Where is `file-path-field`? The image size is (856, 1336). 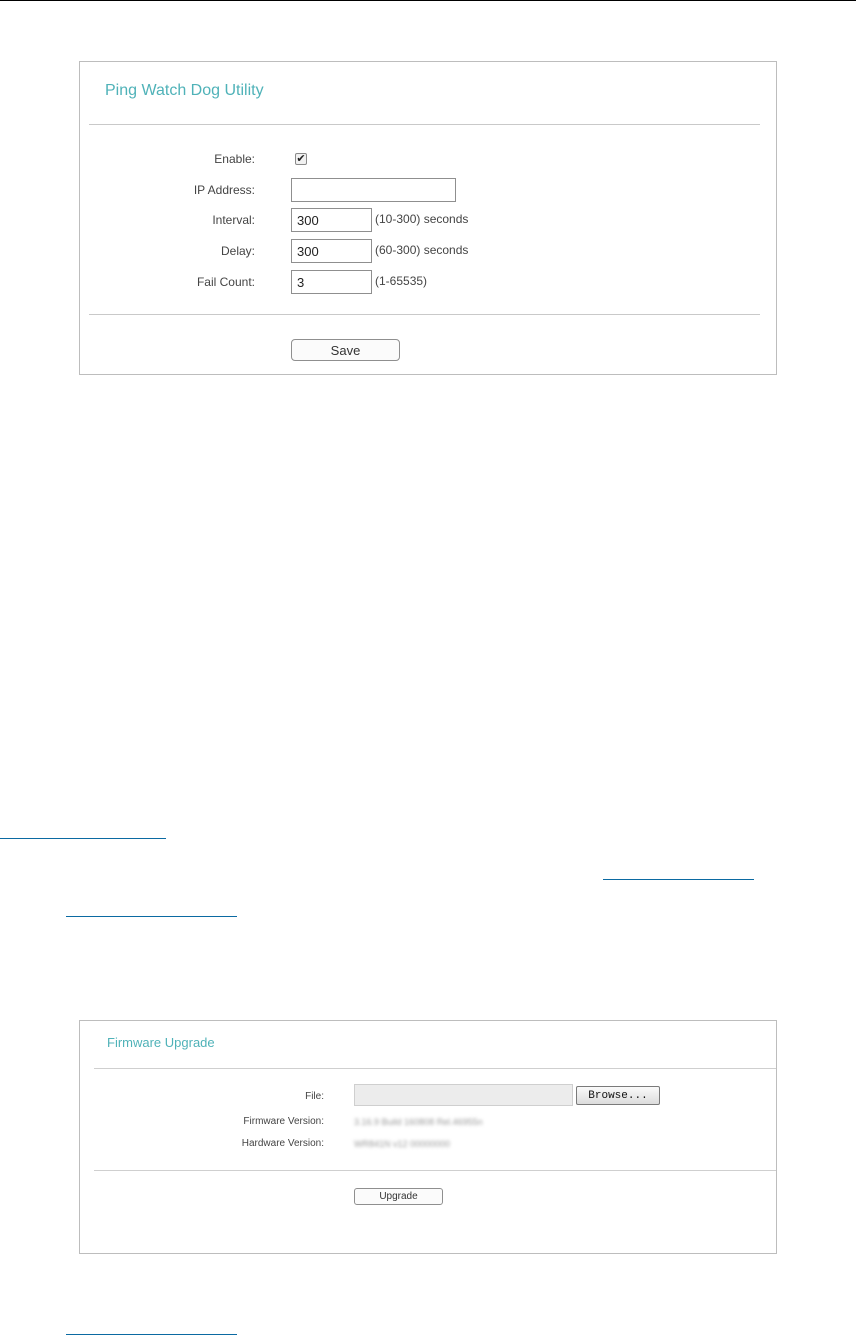 file-path-field is located at coordinates (463, 1095).